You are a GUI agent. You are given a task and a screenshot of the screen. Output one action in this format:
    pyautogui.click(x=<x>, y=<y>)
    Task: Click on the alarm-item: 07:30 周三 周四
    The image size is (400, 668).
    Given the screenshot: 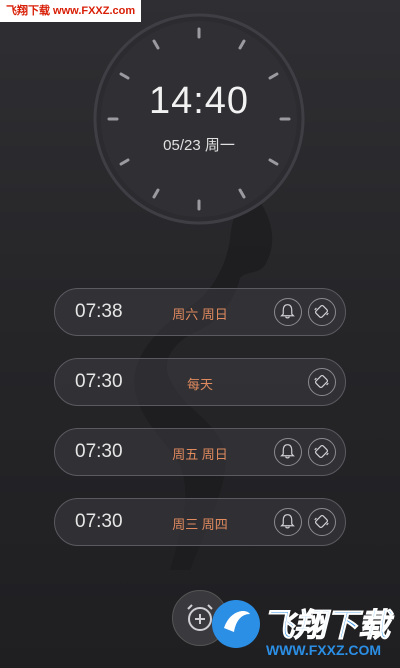 What is the action you would take?
    pyautogui.click(x=200, y=522)
    